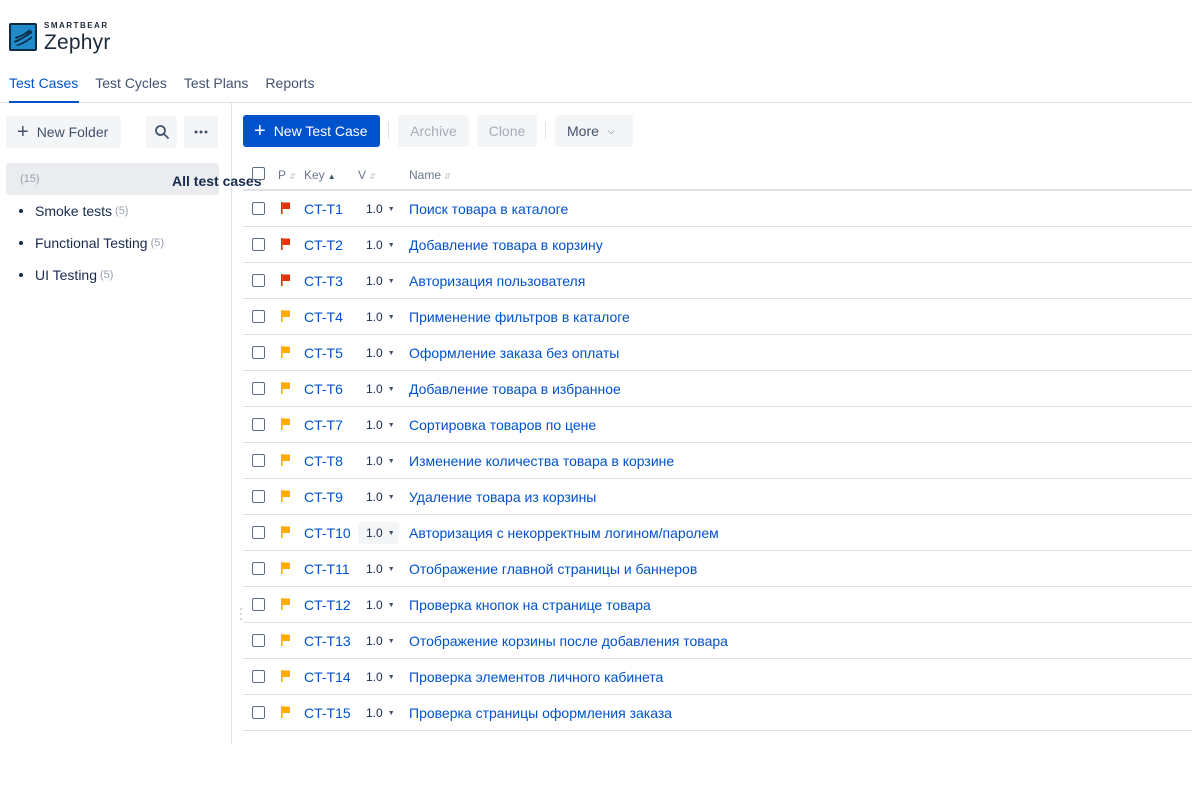 Image resolution: width=1192 pixels, height=786 pixels. I want to click on test-case-key: CT-T10, so click(327, 533).